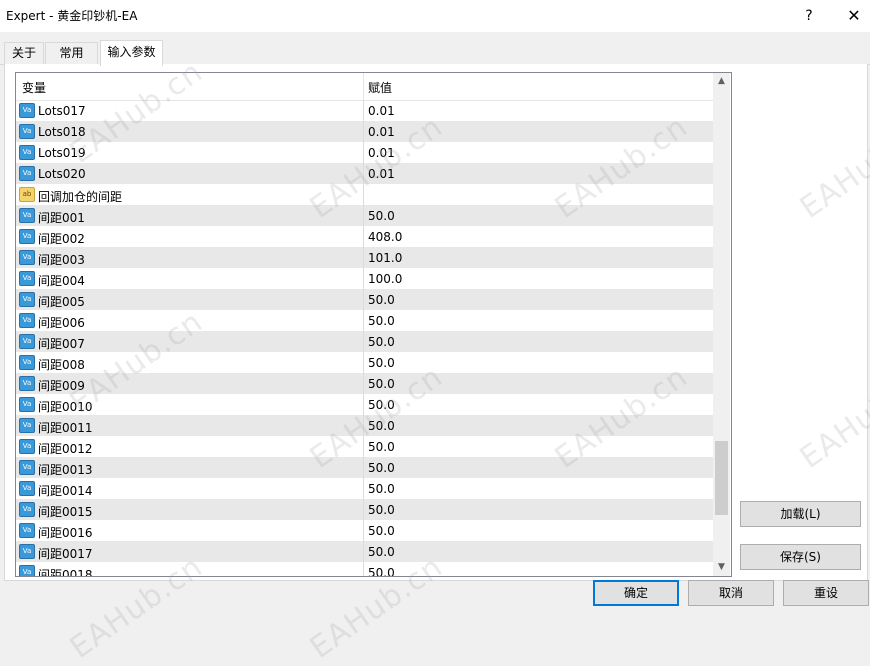 The height and width of the screenshot is (666, 870). I want to click on close-icon: ✕, so click(854, 16).